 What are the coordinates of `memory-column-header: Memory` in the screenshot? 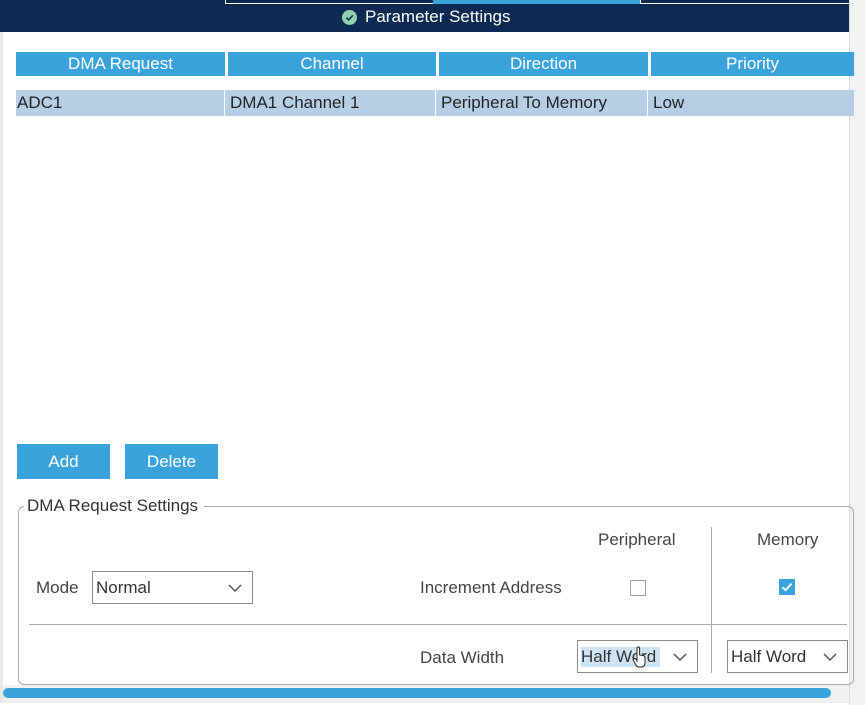 It's located at (788, 539).